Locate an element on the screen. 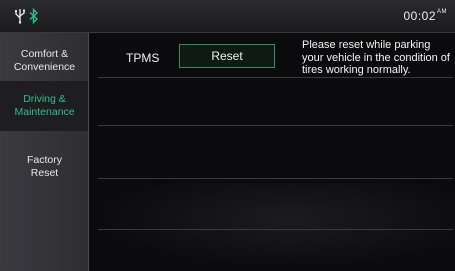 This screenshot has height=271, width=455. sidebar-item-label: Driving & Maintenance is located at coordinates (44, 105).